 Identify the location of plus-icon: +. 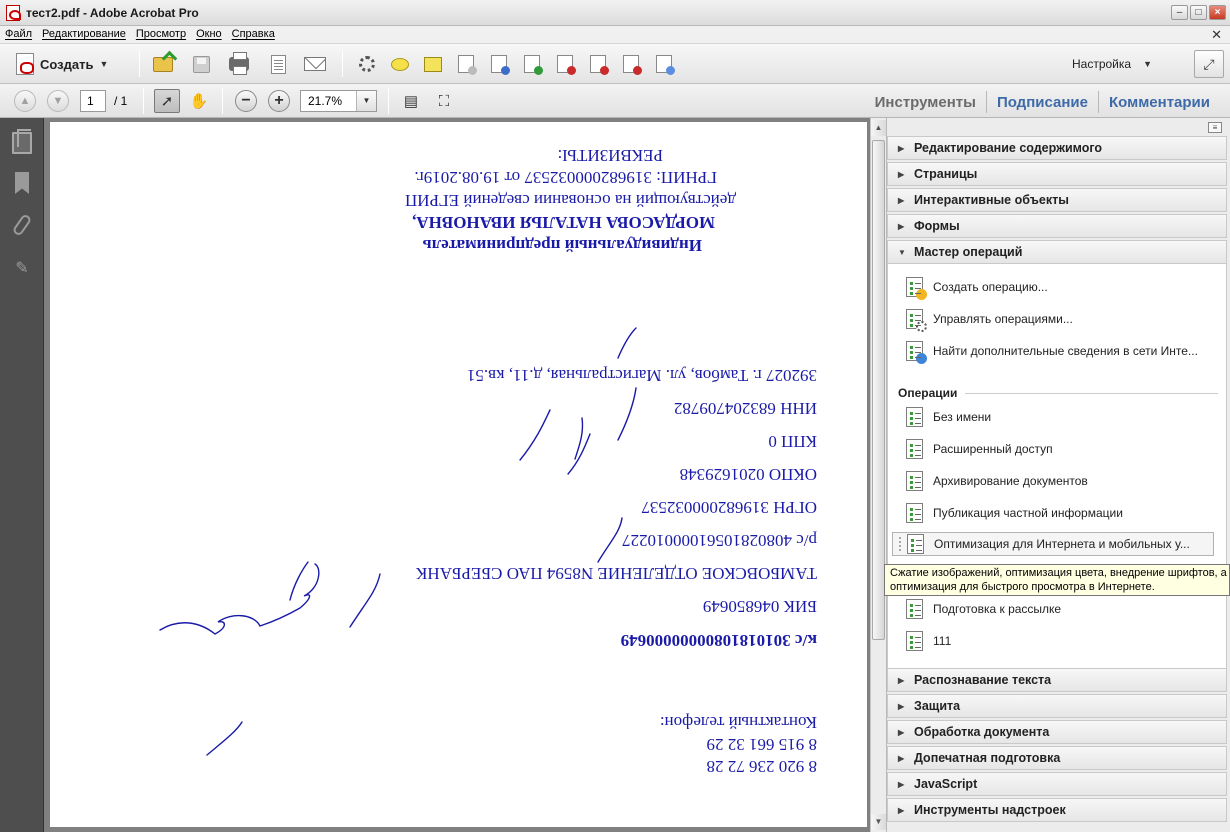
(279, 100).